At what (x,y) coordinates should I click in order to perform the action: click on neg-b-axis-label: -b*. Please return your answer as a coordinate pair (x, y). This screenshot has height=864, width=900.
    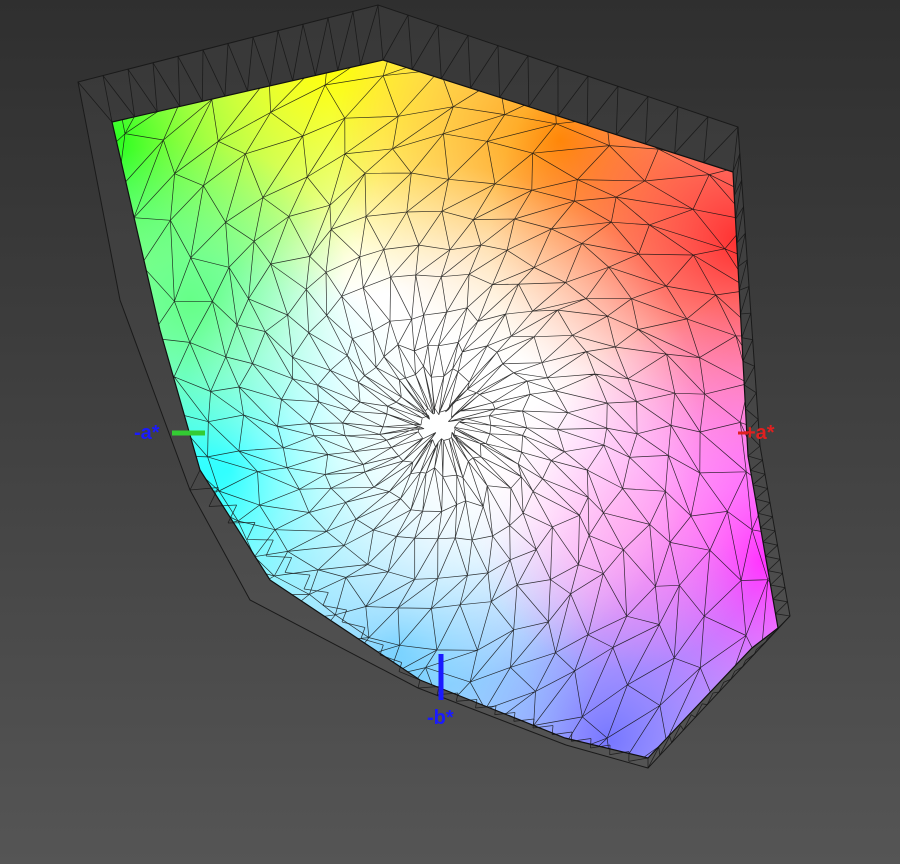
    Looking at the image, I should click on (440, 718).